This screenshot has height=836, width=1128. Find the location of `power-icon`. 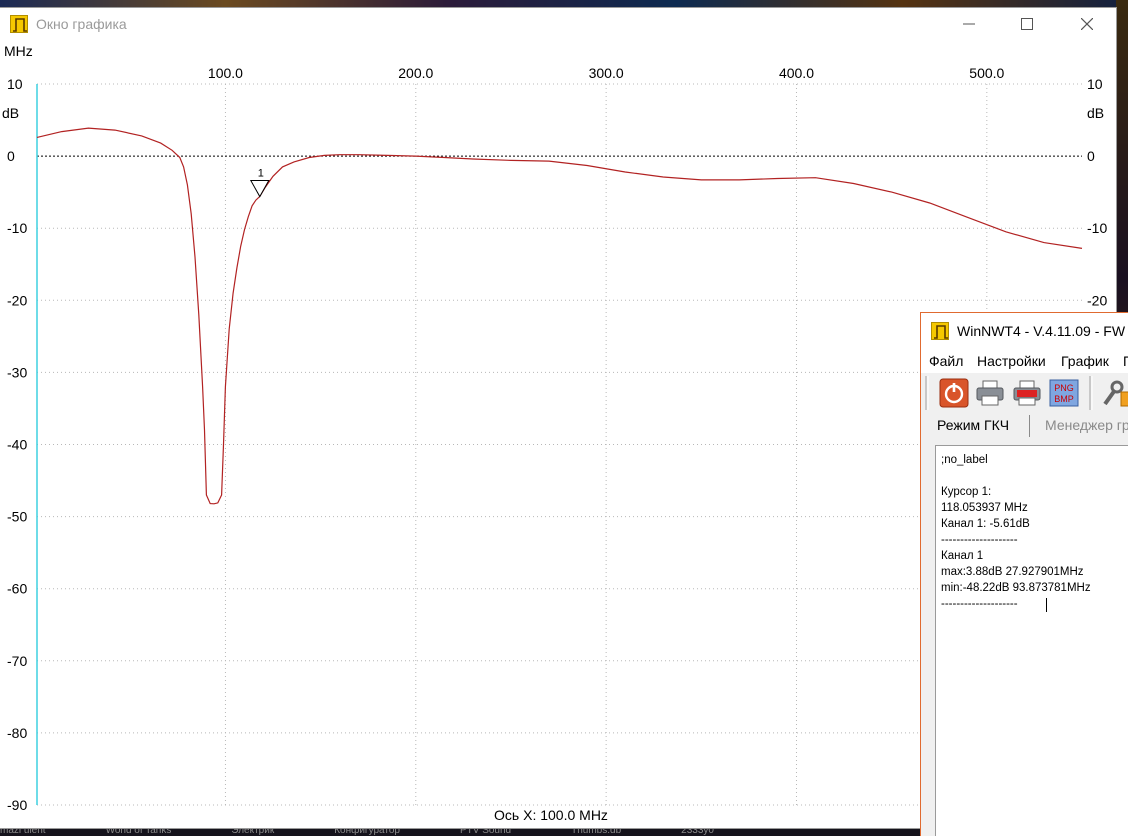

power-icon is located at coordinates (954, 393).